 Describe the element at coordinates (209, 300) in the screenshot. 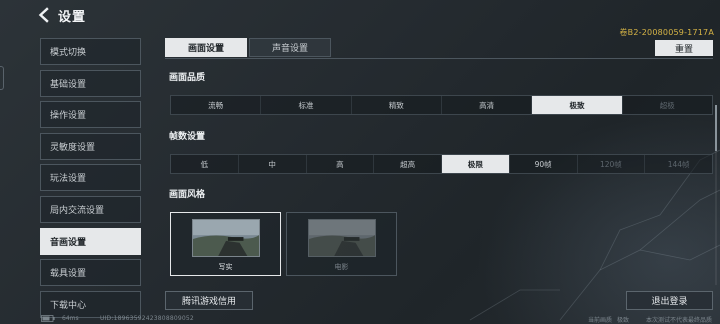

I see `tencent-credit-button: 腾讯游戏信用` at that location.